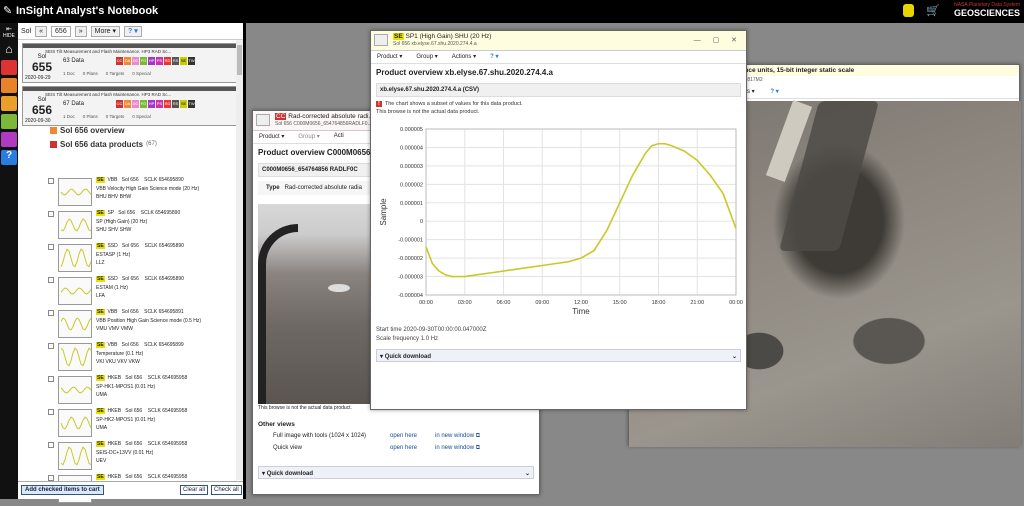 Image resolution: width=1024 pixels, height=506 pixels. Describe the element at coordinates (92, 130) in the screenshot. I see `sol-overview: Sol 656 overview` at that location.